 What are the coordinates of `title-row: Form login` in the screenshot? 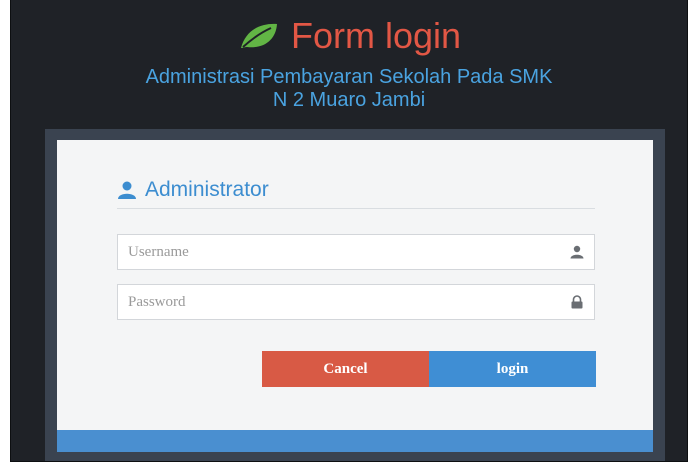 It's located at (349, 36).